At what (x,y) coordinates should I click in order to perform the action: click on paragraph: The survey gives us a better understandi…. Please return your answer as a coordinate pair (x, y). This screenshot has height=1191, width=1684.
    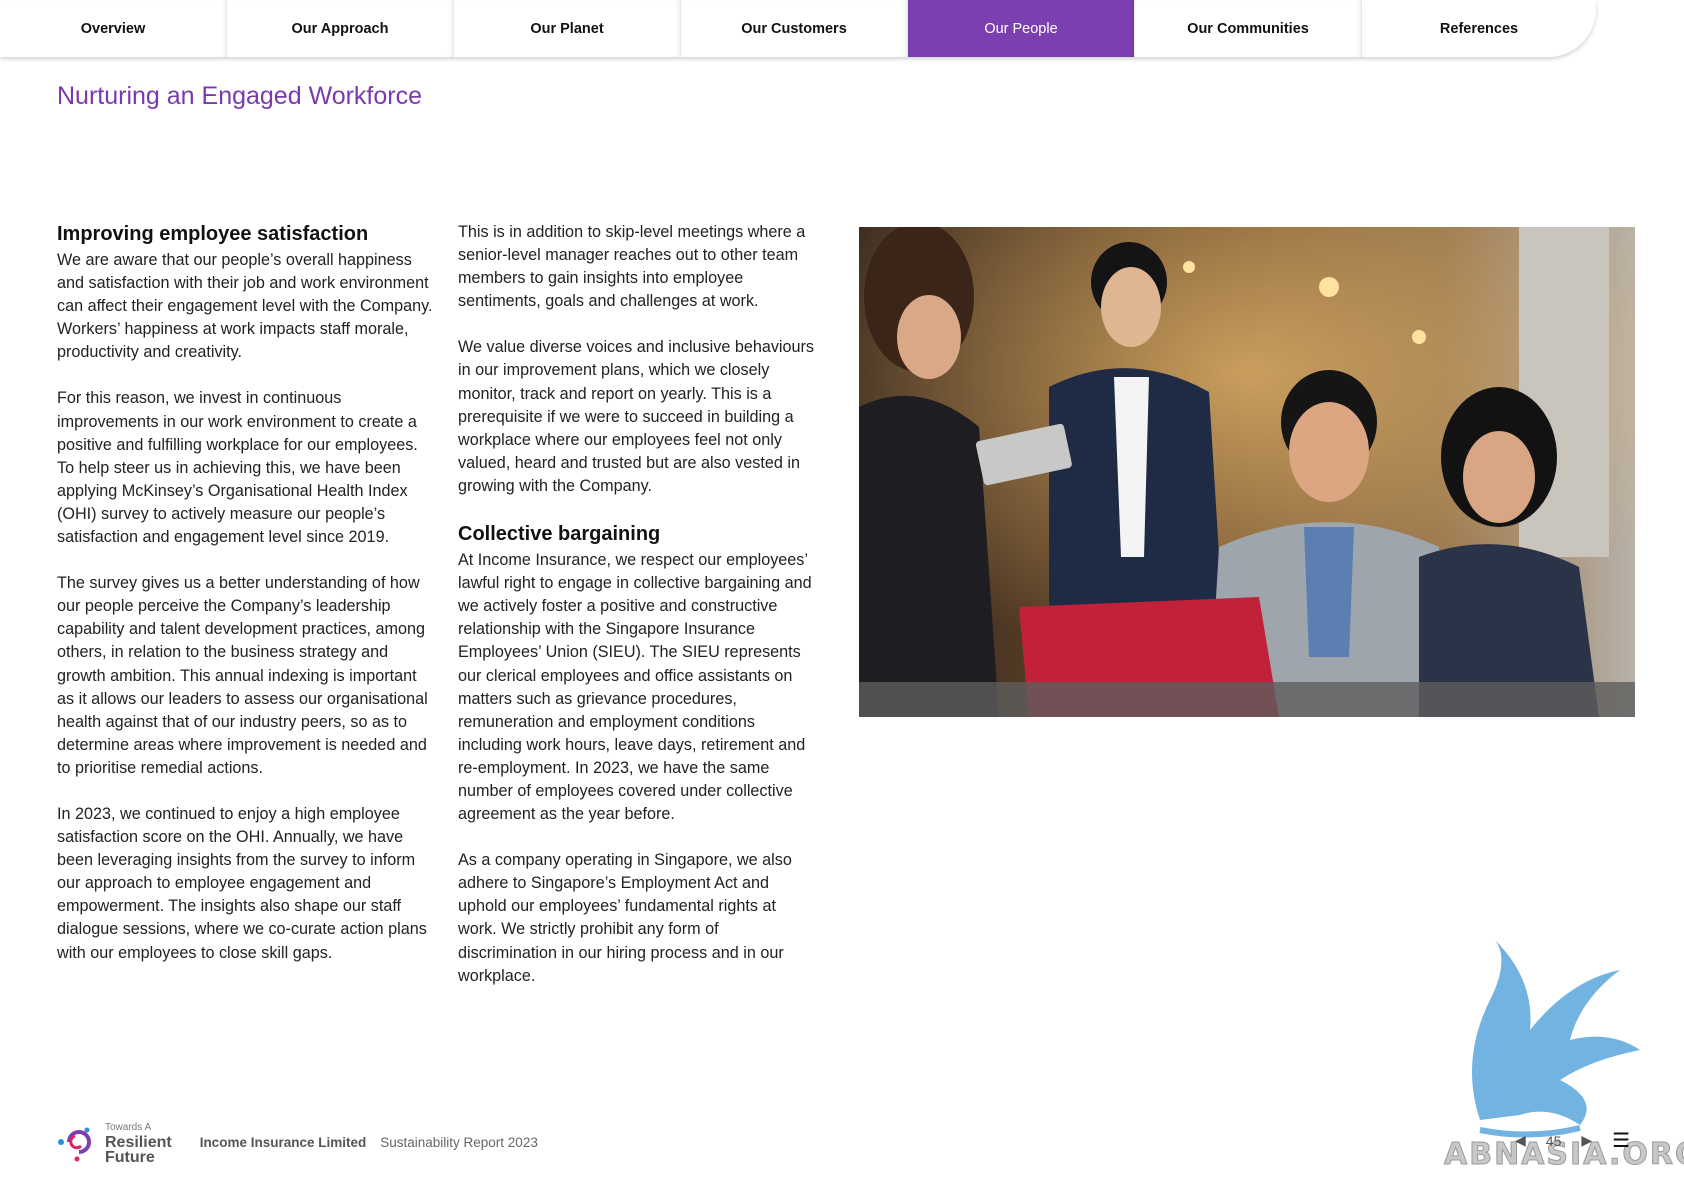
    Looking at the image, I should click on (242, 675).